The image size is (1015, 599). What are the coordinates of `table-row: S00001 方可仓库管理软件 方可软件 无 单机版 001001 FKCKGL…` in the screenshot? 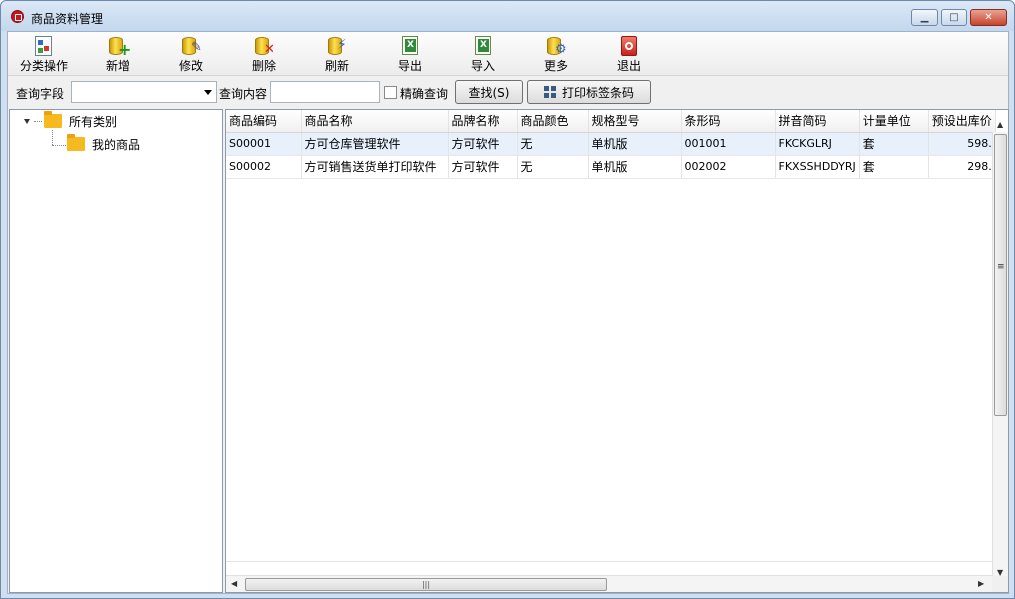 It's located at (611, 144).